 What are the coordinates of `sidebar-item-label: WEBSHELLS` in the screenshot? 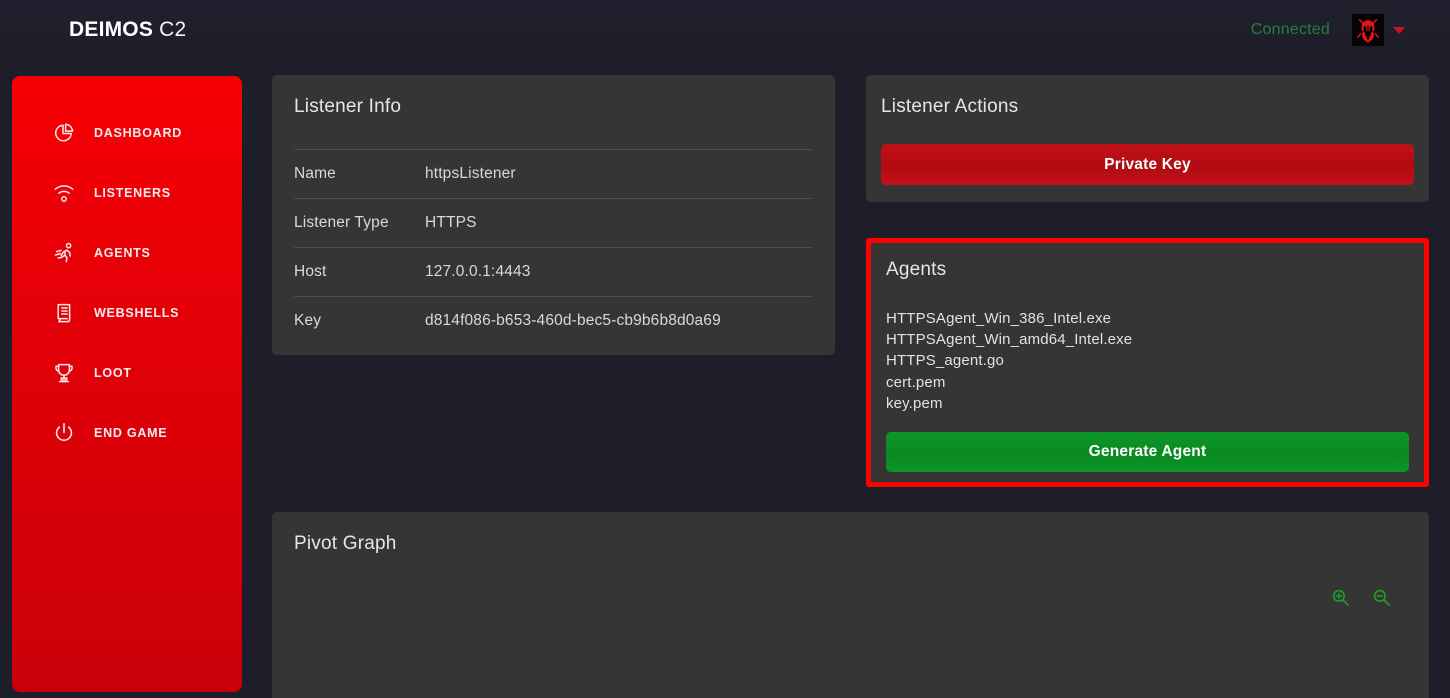 It's located at (137, 313).